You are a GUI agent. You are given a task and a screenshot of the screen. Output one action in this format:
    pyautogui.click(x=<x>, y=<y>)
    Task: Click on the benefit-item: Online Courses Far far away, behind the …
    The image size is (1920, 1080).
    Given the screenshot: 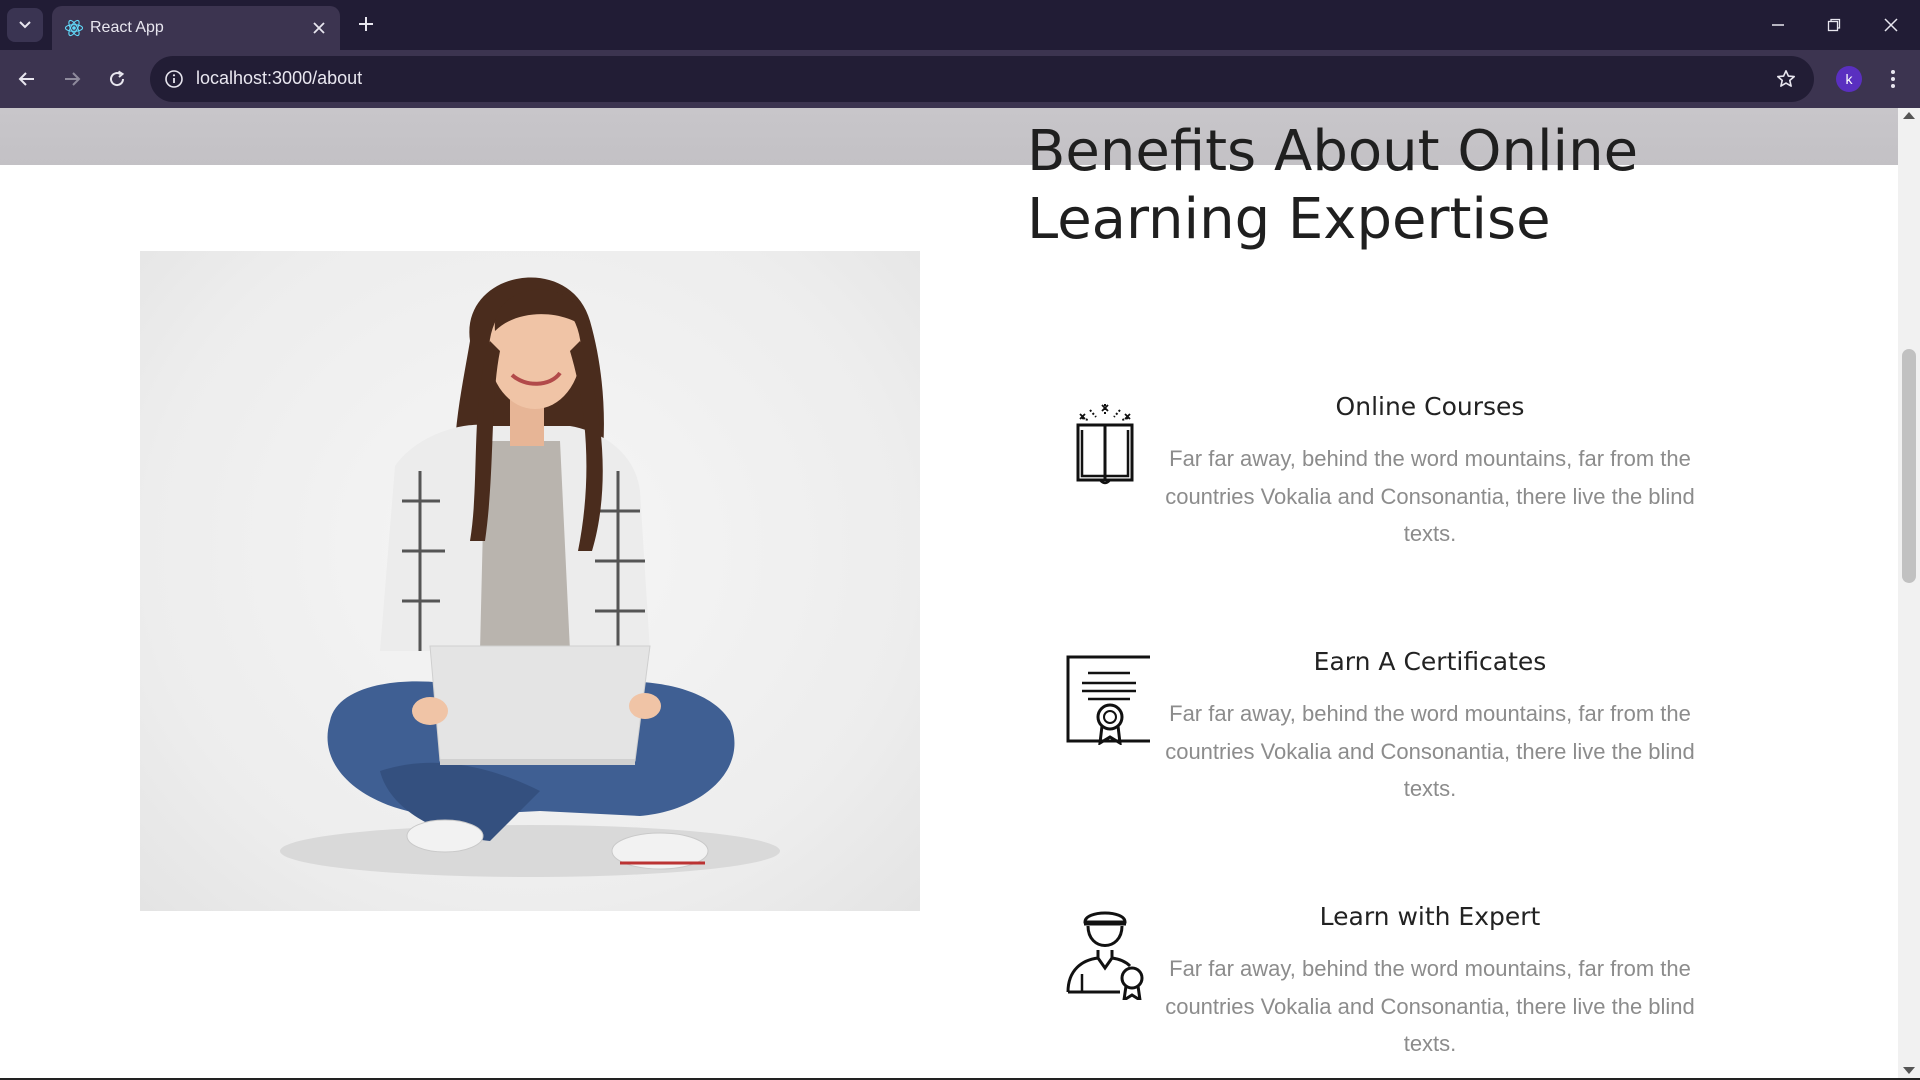 What is the action you would take?
    pyautogui.click(x=1380, y=486)
    